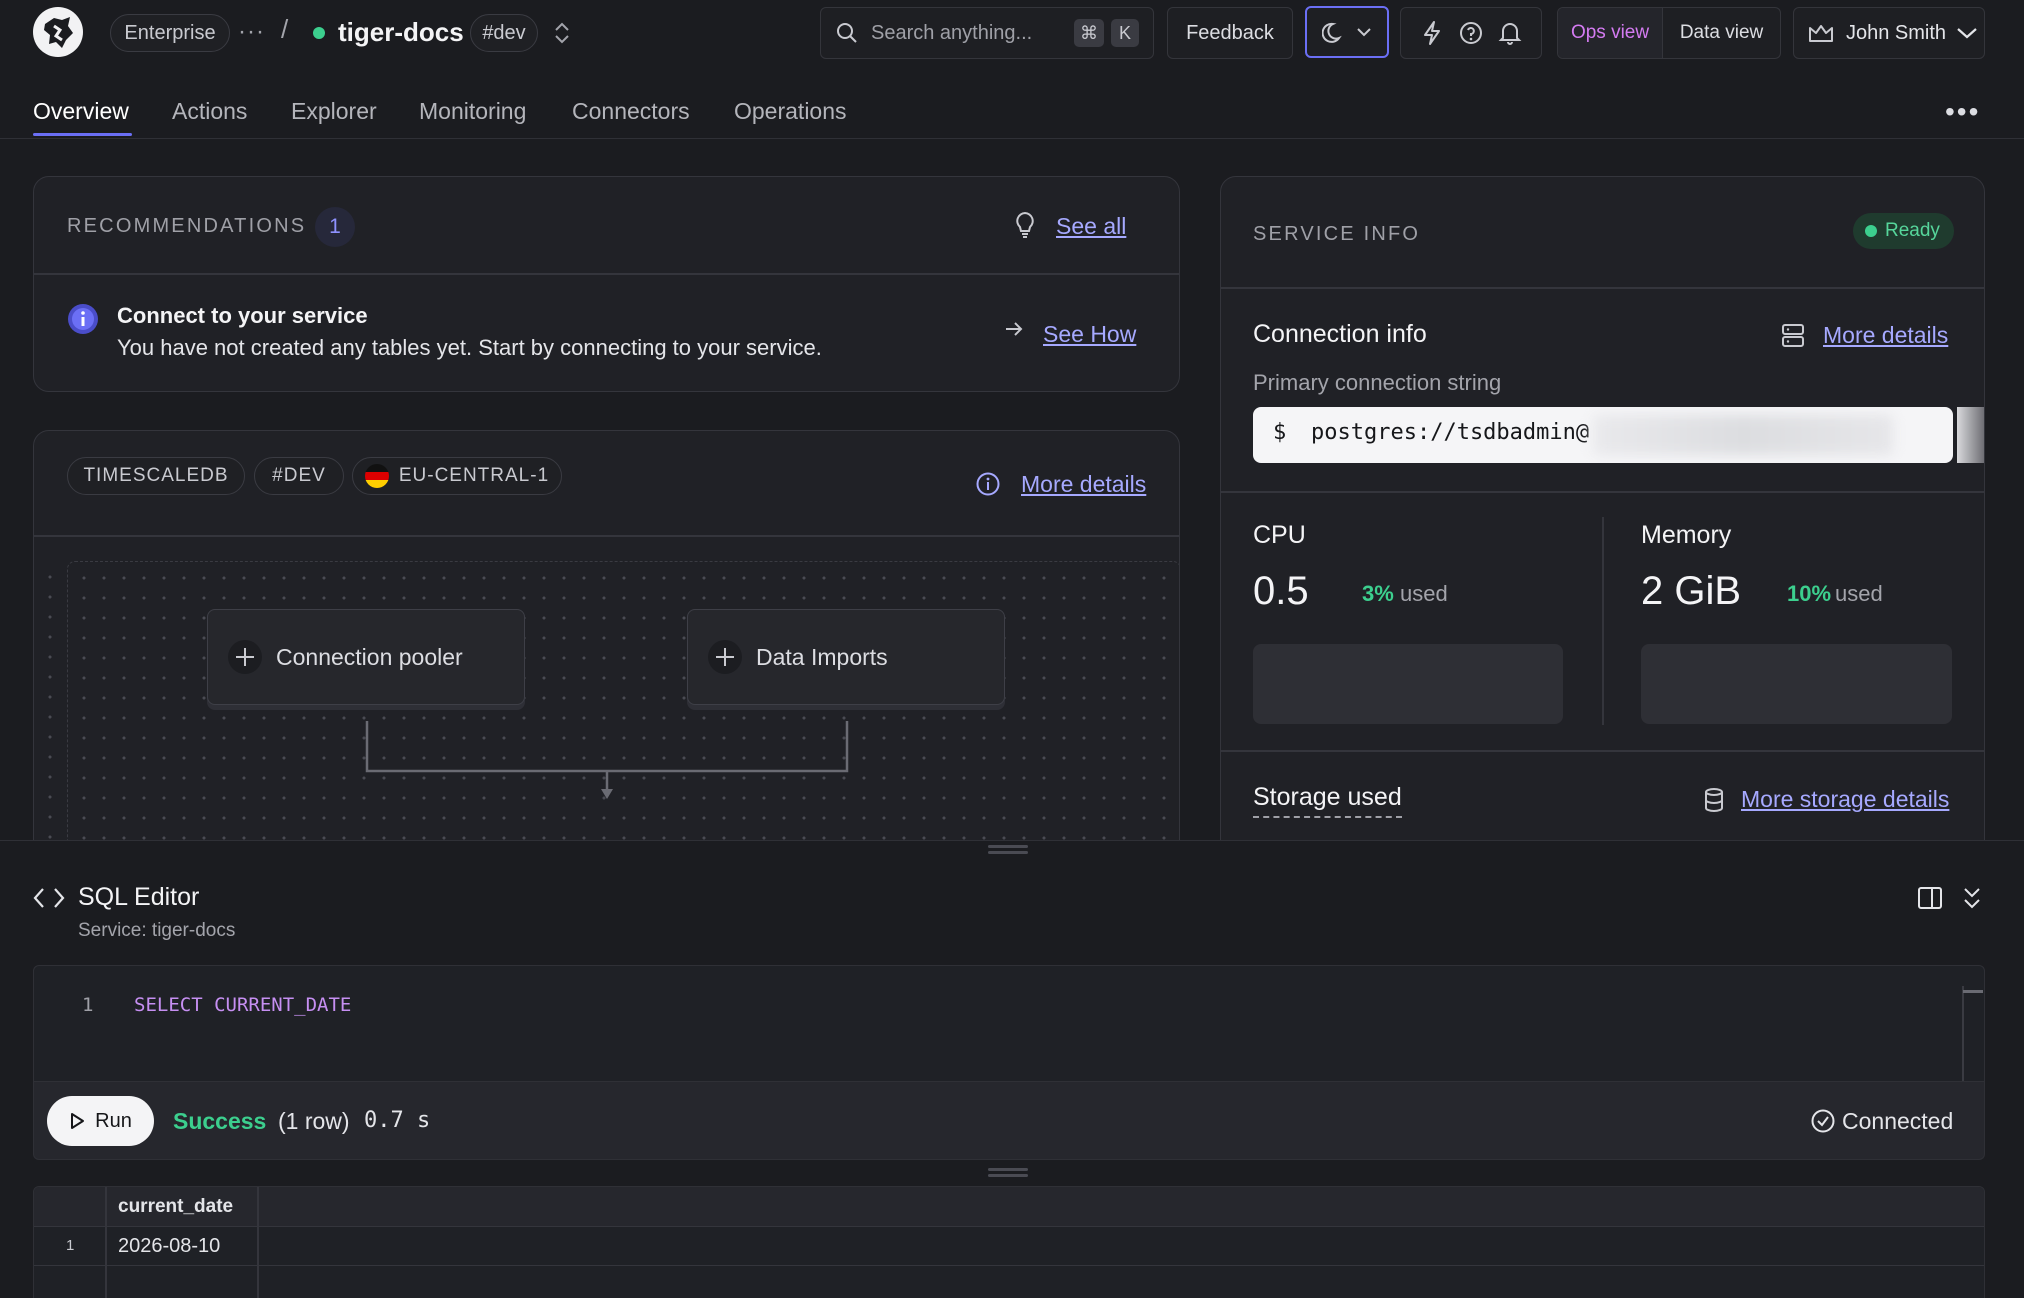  Describe the element at coordinates (847, 33) in the screenshot. I see `search-icon` at that location.